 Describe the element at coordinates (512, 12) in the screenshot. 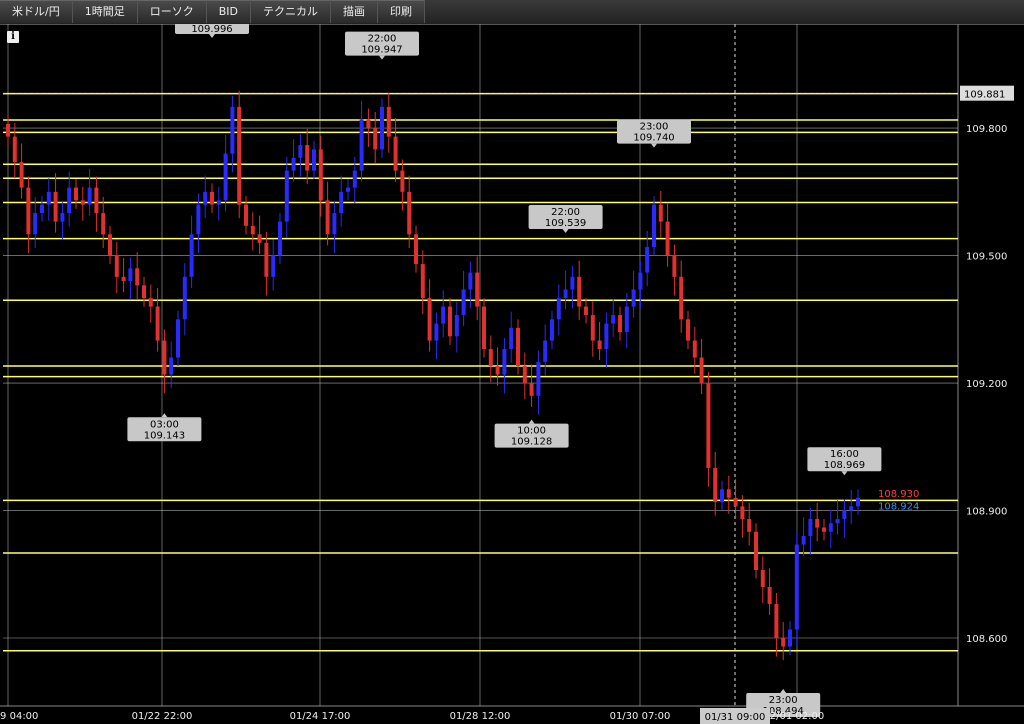

I see `toolbar: 米ドル/円 1時間足 ローソク BID テクニカル 描画 印刷` at that location.